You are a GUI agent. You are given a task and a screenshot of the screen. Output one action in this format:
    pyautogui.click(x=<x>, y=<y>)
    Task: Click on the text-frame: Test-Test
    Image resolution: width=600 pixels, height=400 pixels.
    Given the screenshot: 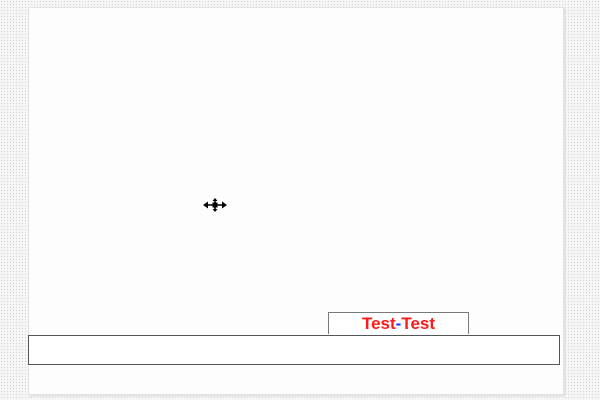 What is the action you would take?
    pyautogui.click(x=398, y=323)
    